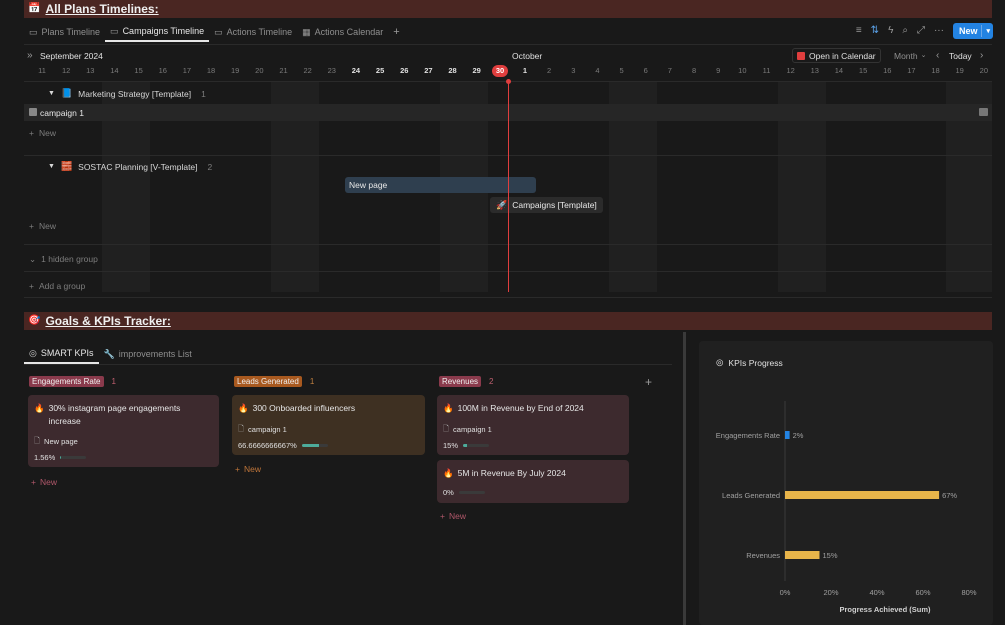 The image size is (1005, 625). Describe the element at coordinates (108, 321) in the screenshot. I see `goals-title: Goals & KPIs Tracker:` at that location.